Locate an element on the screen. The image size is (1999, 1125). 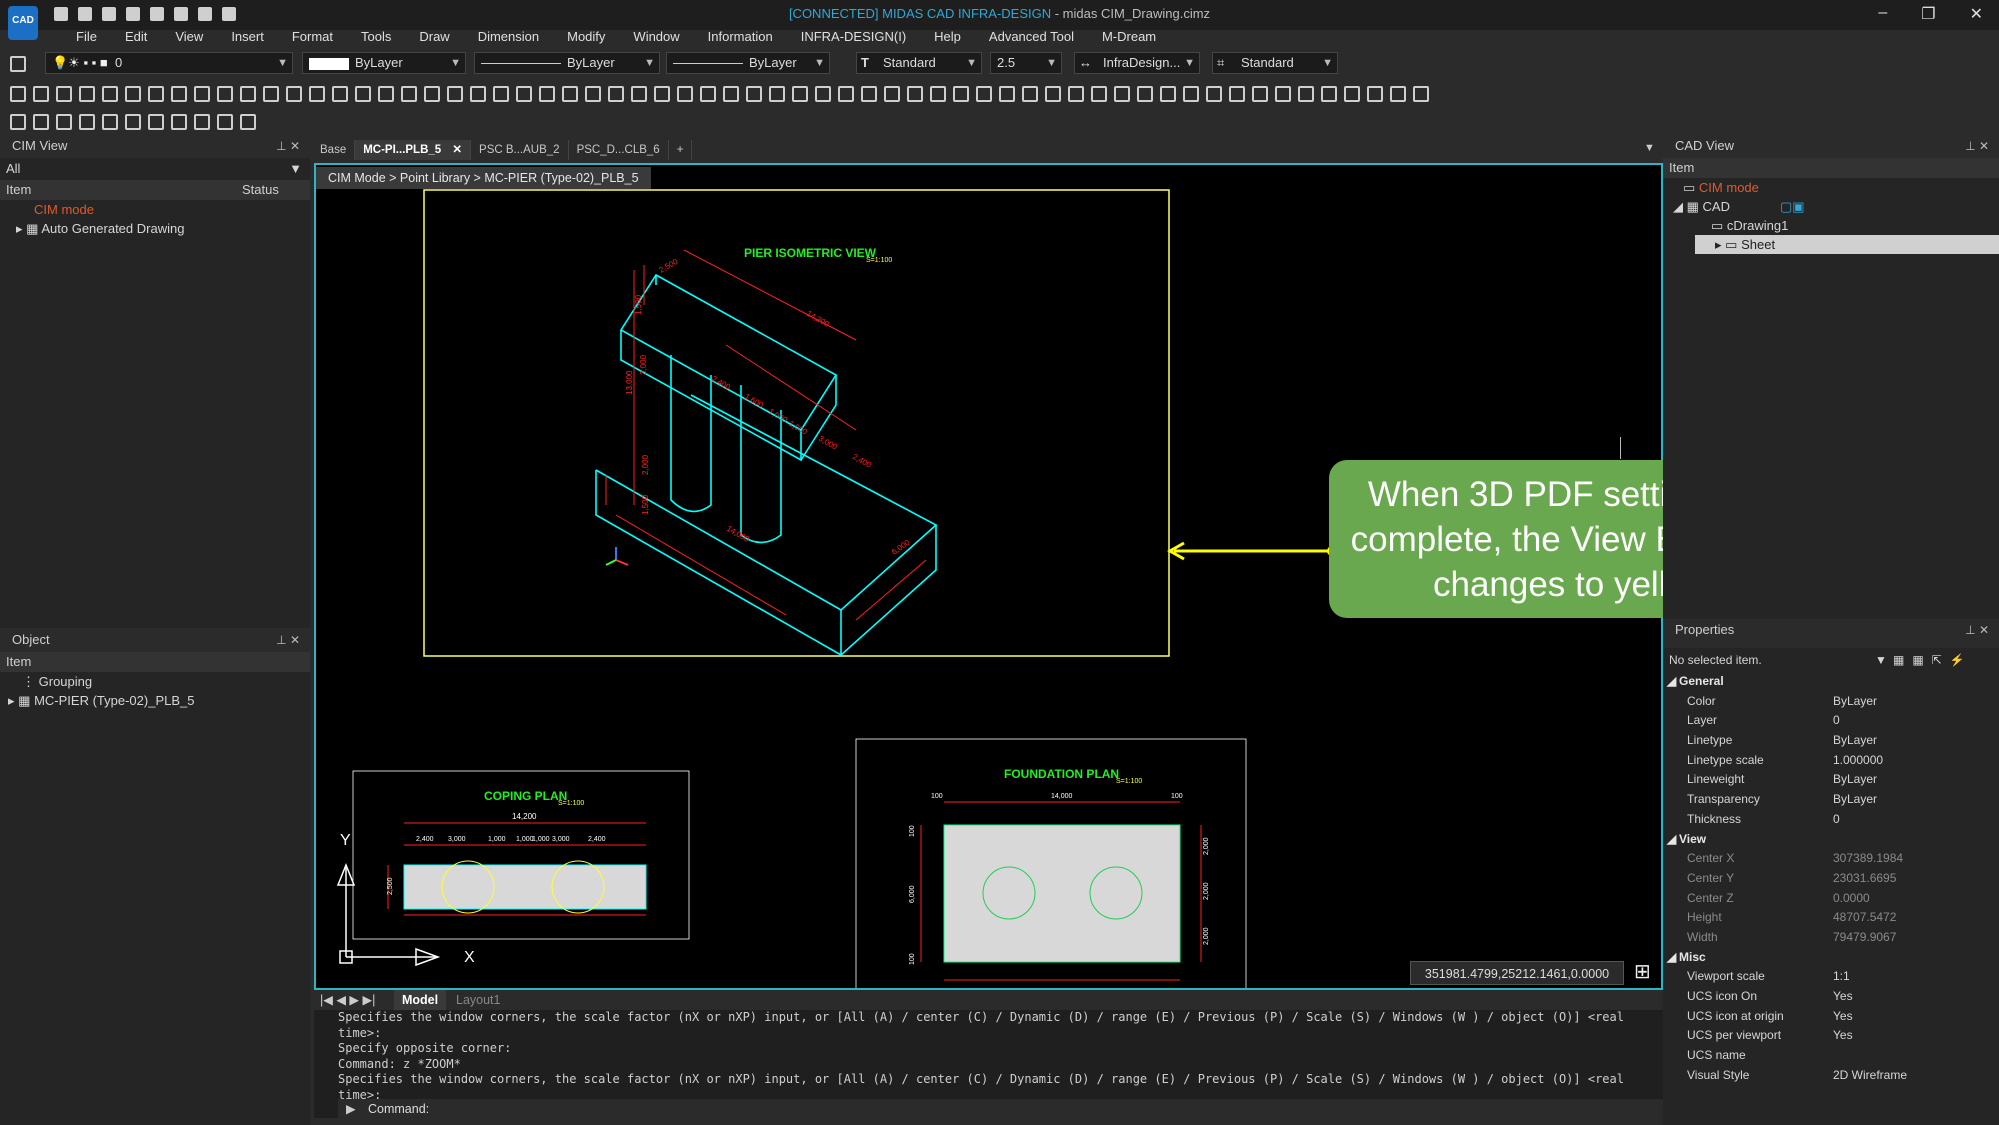
property-row: Layer 0 is located at coordinates (1831, 721).